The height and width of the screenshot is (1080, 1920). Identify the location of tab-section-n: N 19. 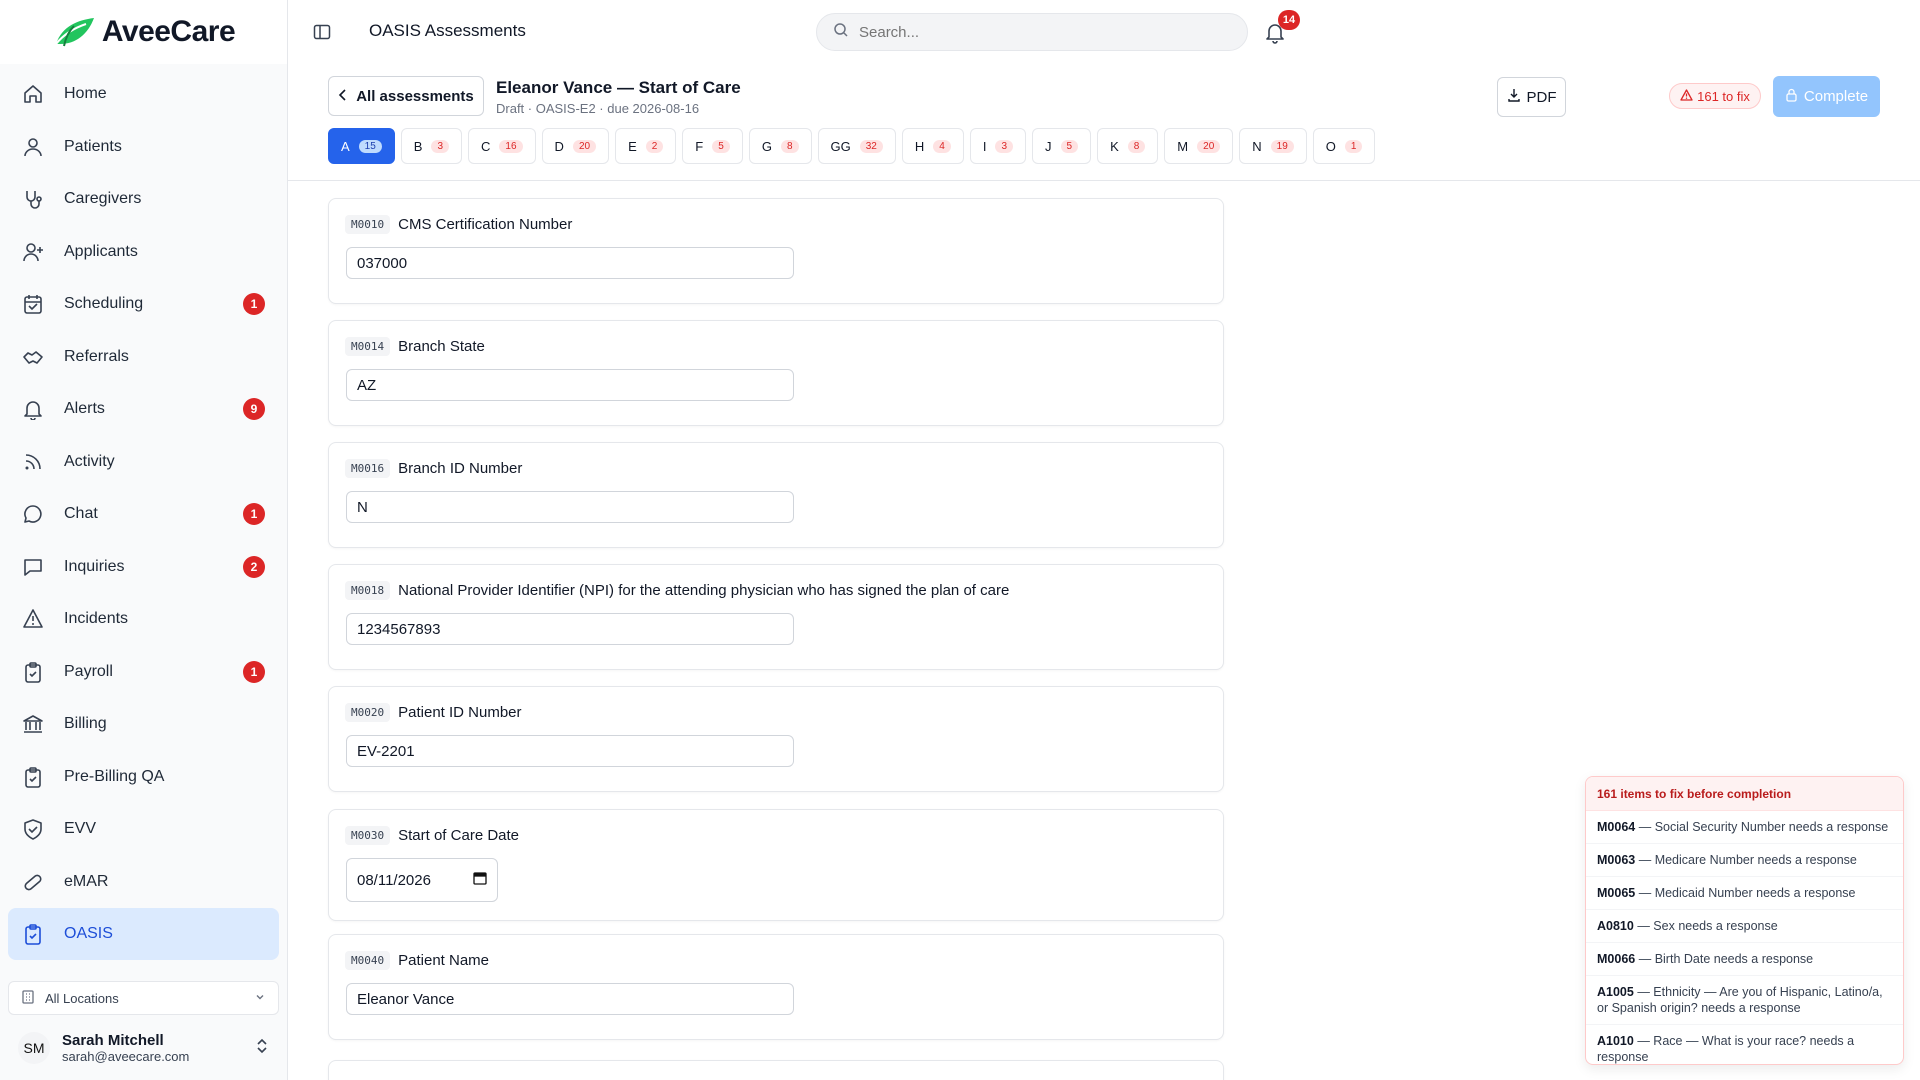
(1273, 146).